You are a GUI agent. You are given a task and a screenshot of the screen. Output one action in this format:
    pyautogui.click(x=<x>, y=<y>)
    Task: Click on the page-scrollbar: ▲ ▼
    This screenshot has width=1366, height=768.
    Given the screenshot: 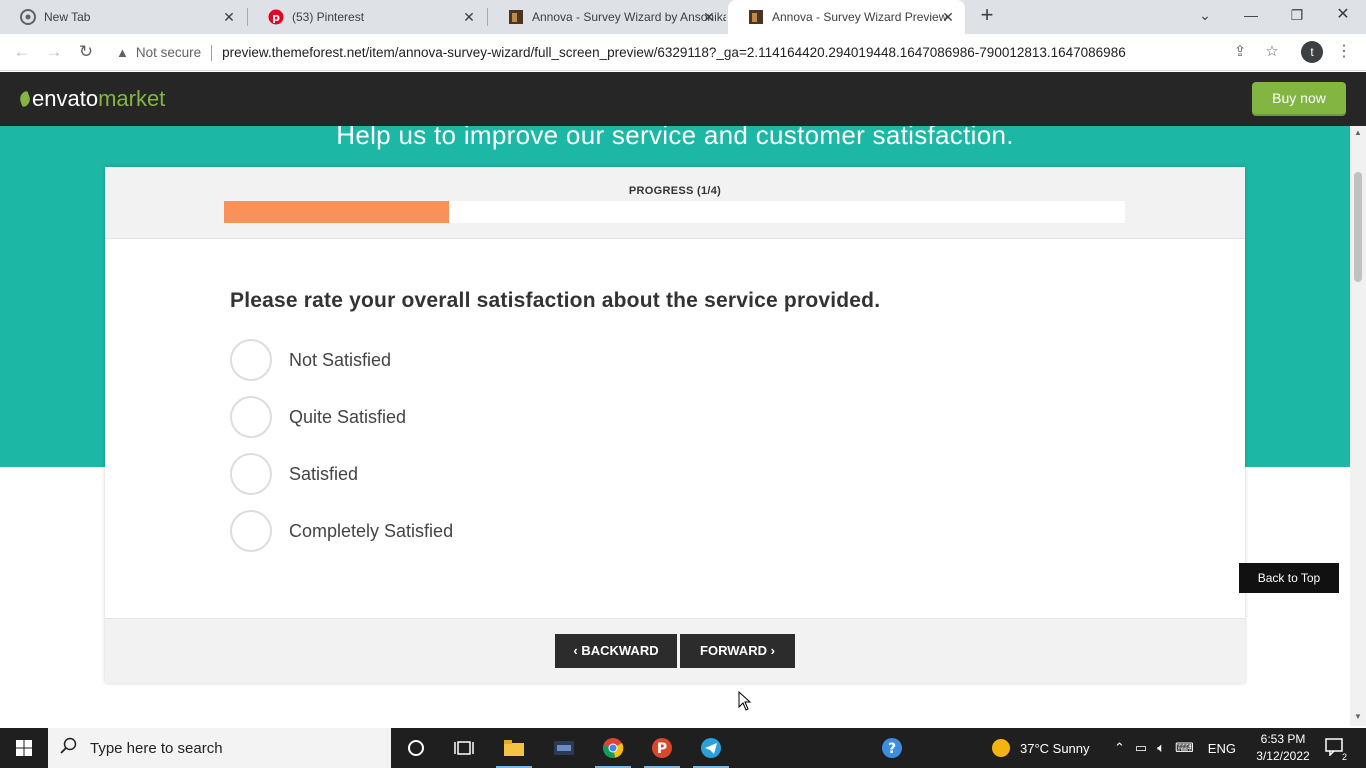 What is the action you would take?
    pyautogui.click(x=1358, y=426)
    